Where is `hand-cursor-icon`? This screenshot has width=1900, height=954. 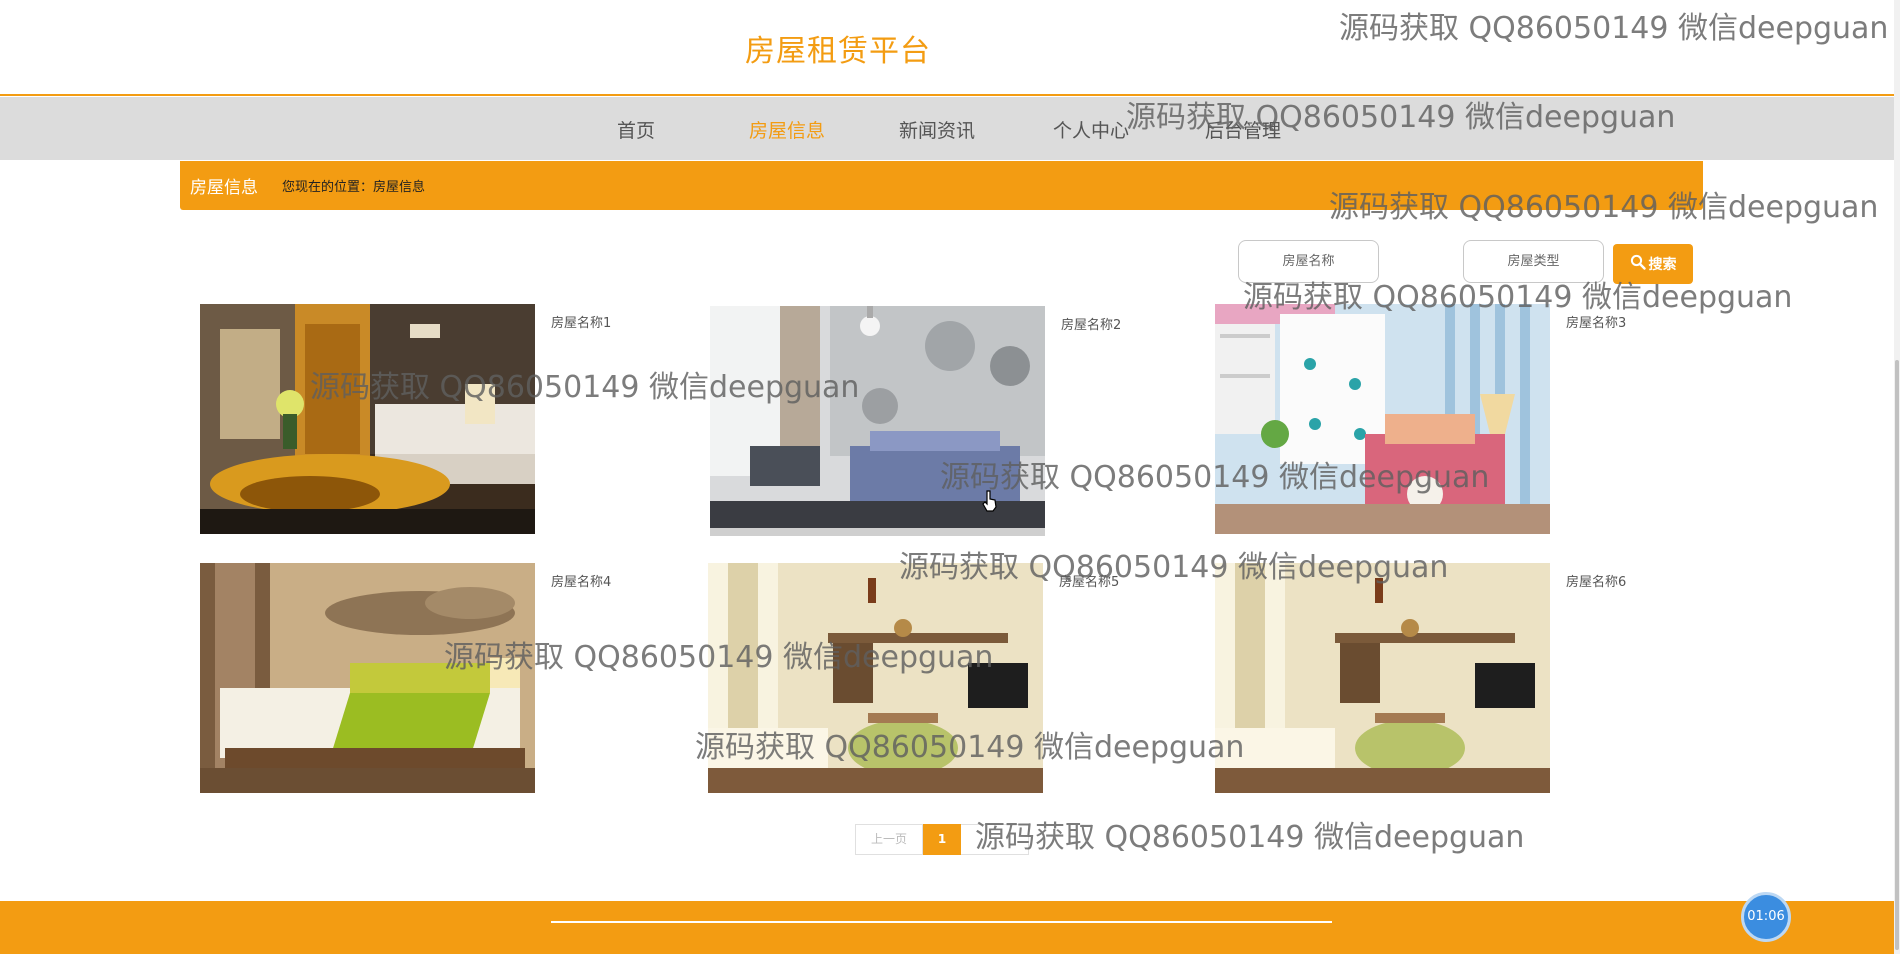
hand-cursor-icon is located at coordinates (990, 501).